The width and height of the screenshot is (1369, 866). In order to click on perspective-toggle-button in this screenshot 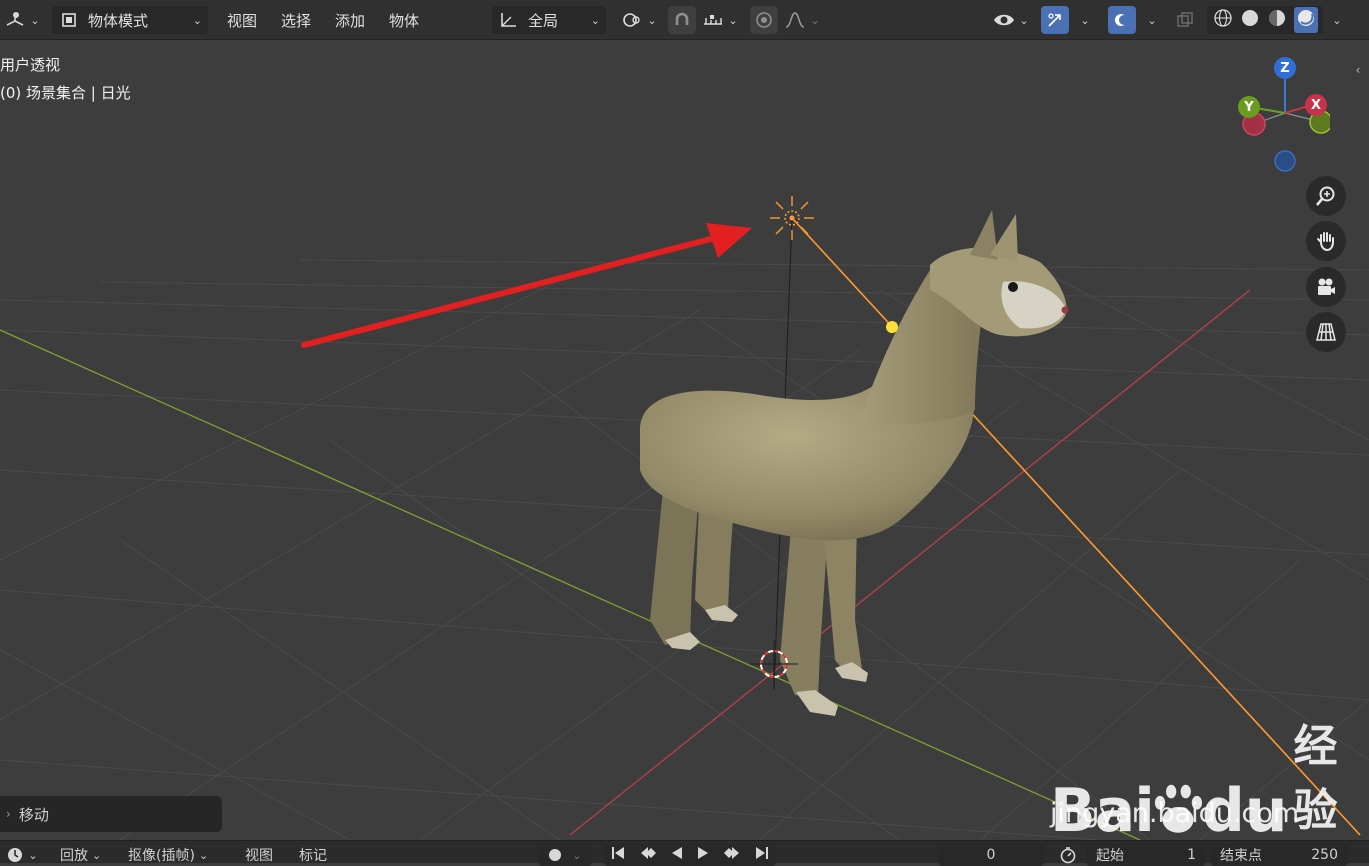, I will do `click(1326, 332)`.